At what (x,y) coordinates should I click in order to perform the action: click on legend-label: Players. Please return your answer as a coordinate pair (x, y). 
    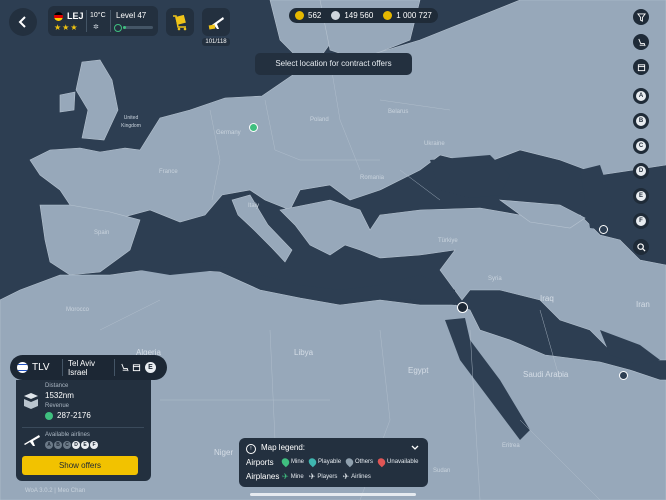
    Looking at the image, I should click on (327, 476).